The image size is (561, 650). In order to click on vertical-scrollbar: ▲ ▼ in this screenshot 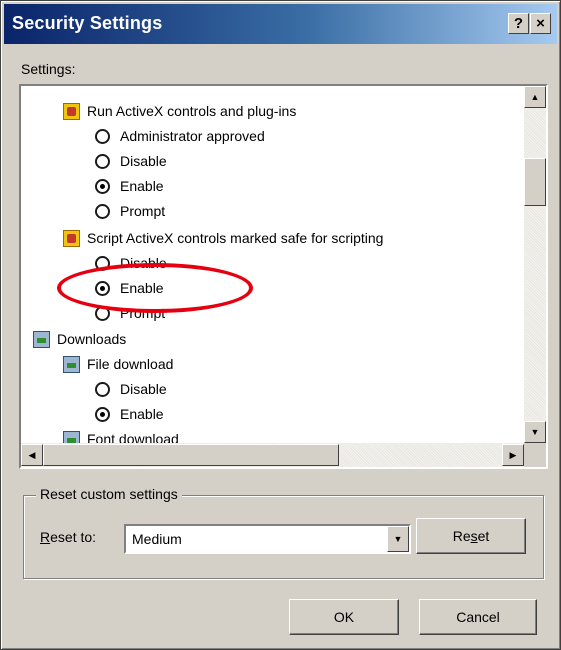, I will do `click(535, 264)`.